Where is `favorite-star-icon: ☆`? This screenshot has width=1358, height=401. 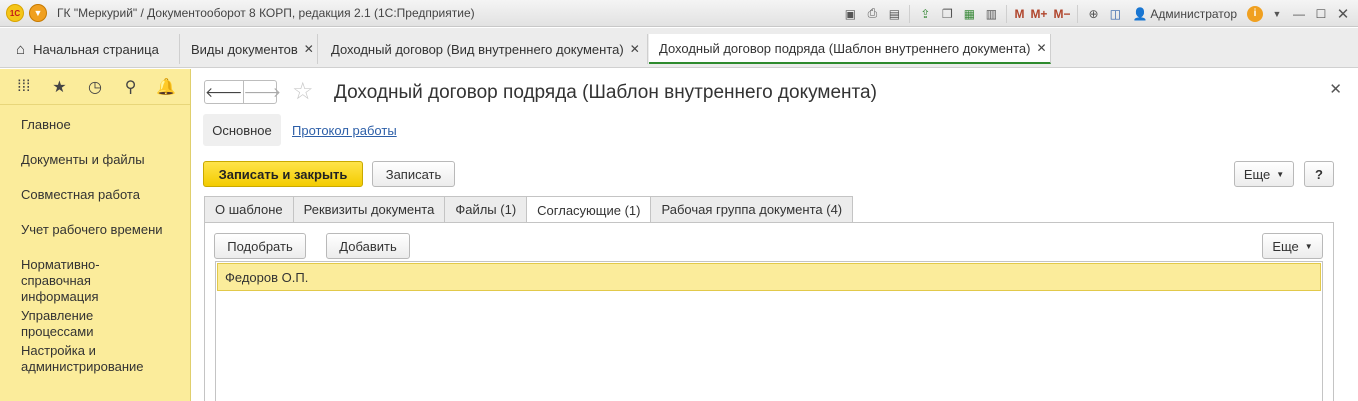 favorite-star-icon: ☆ is located at coordinates (303, 92).